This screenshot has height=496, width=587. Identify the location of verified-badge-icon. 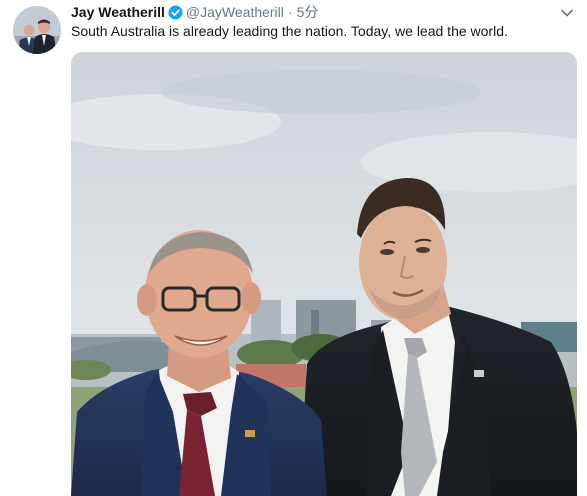
(175, 12).